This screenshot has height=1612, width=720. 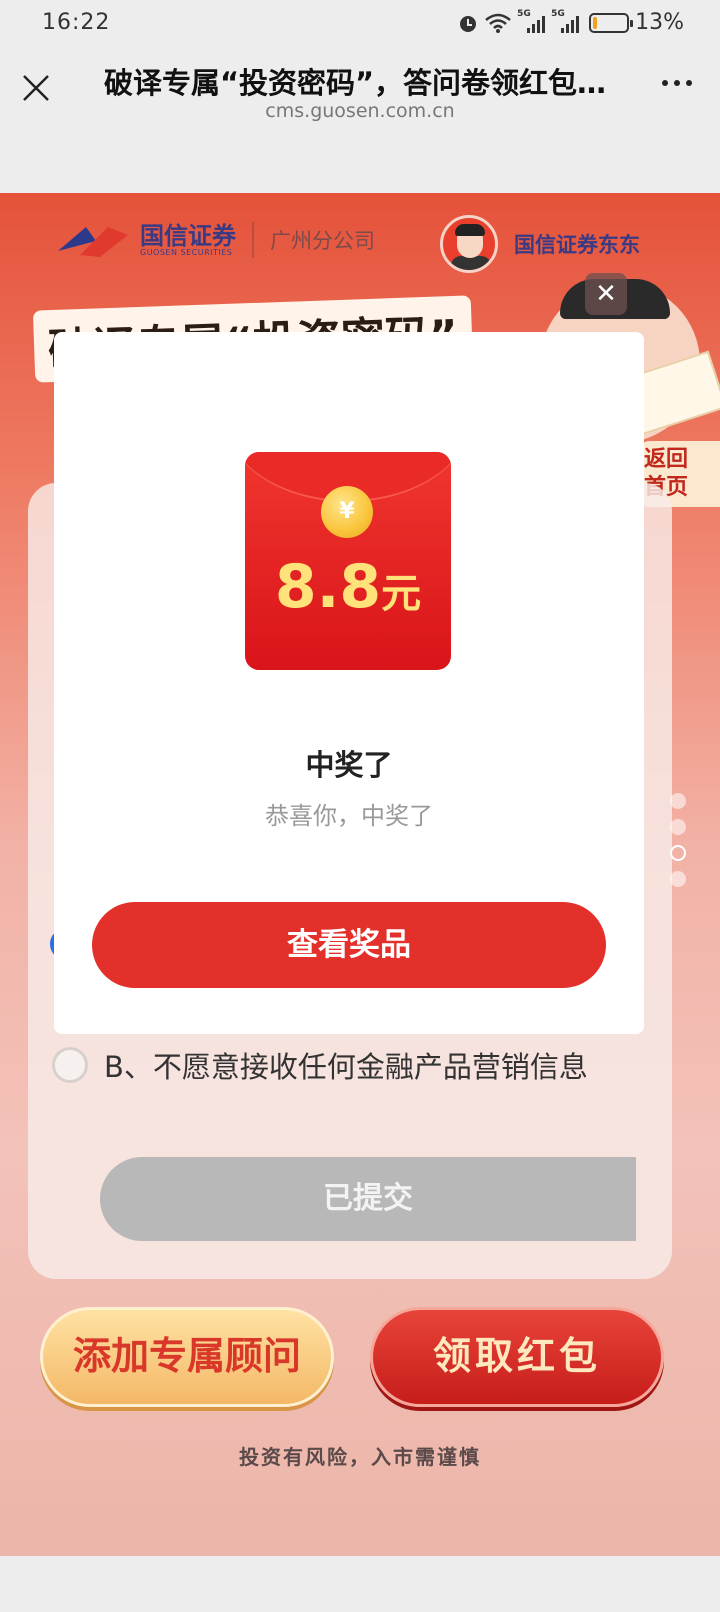 I want to click on modal-close-icon: ✕, so click(x=606, y=294).